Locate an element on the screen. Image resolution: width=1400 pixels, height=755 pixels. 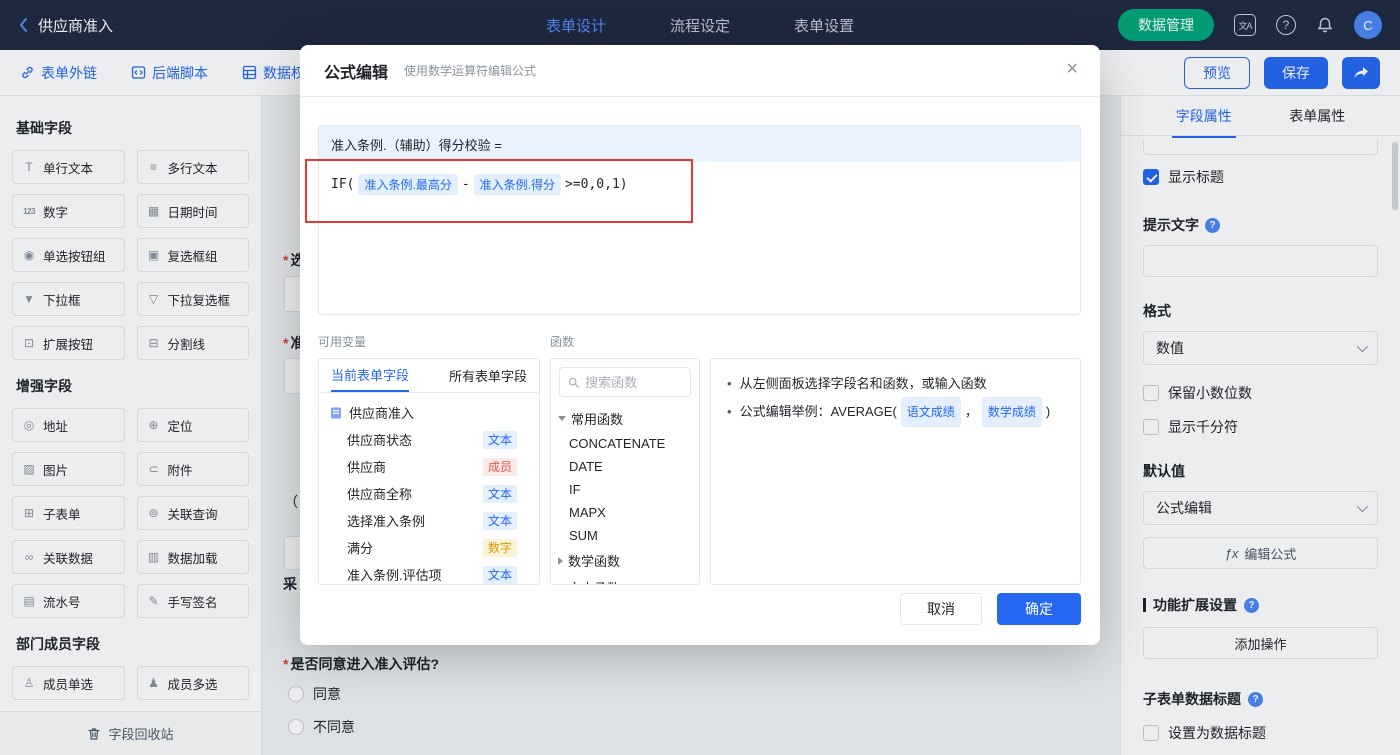
group-math-functions: 数学函数 is located at coordinates (625, 560).